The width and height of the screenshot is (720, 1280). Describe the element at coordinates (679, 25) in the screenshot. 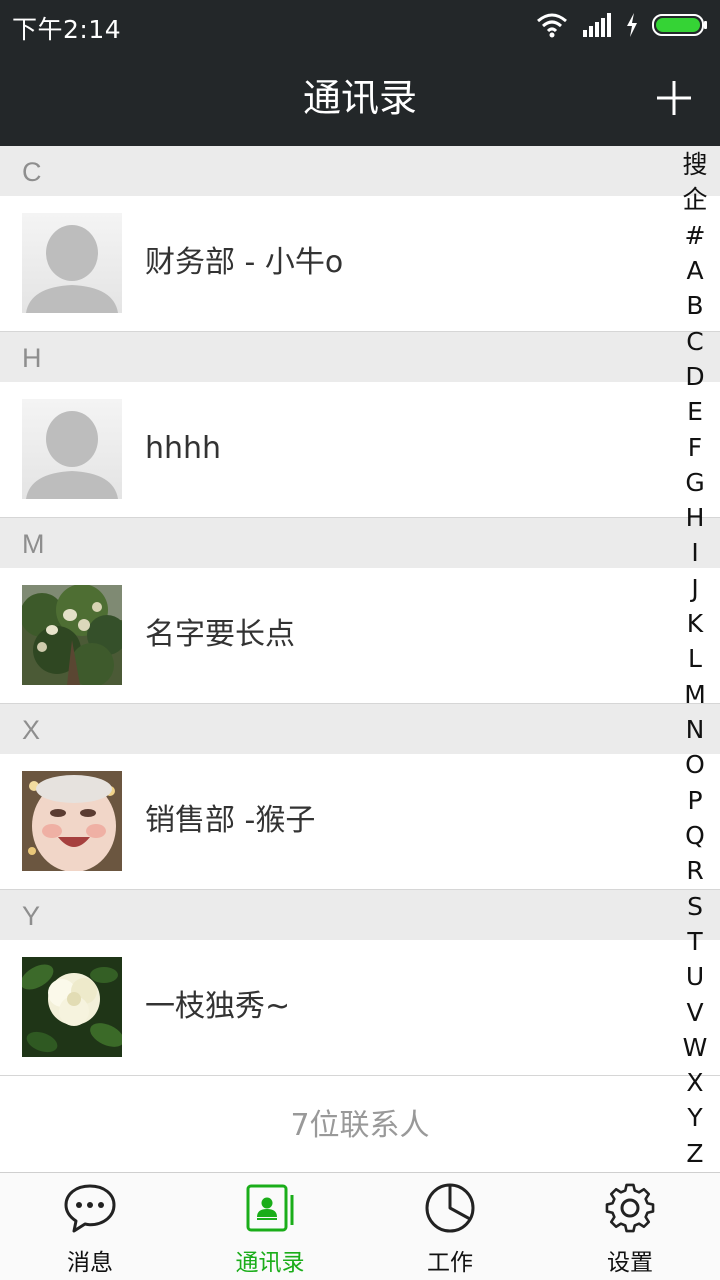

I see `battery-icon` at that location.